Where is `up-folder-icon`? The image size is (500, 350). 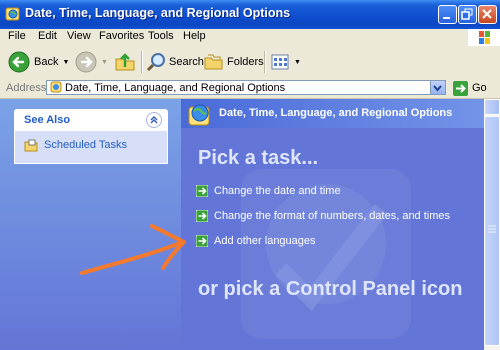
up-folder-icon is located at coordinates (125, 62).